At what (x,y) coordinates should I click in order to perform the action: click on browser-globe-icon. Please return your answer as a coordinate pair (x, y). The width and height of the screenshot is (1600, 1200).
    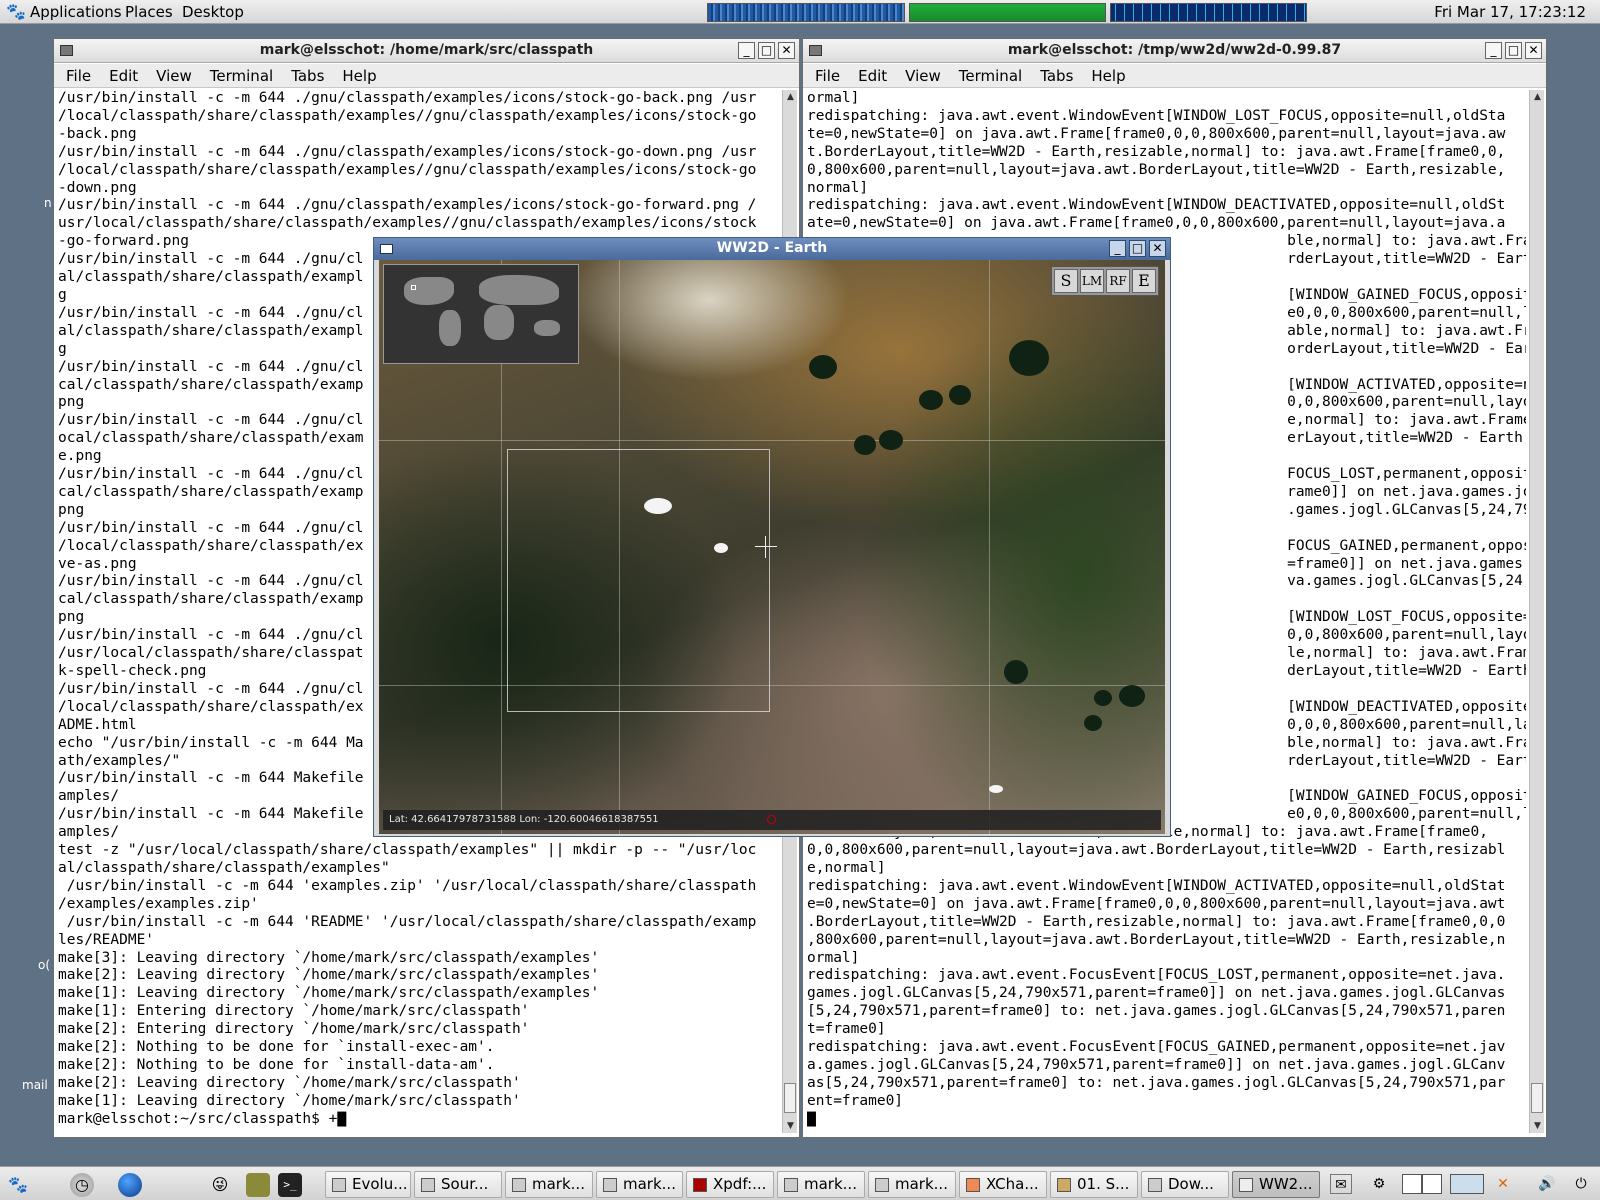
    Looking at the image, I should click on (130, 1185).